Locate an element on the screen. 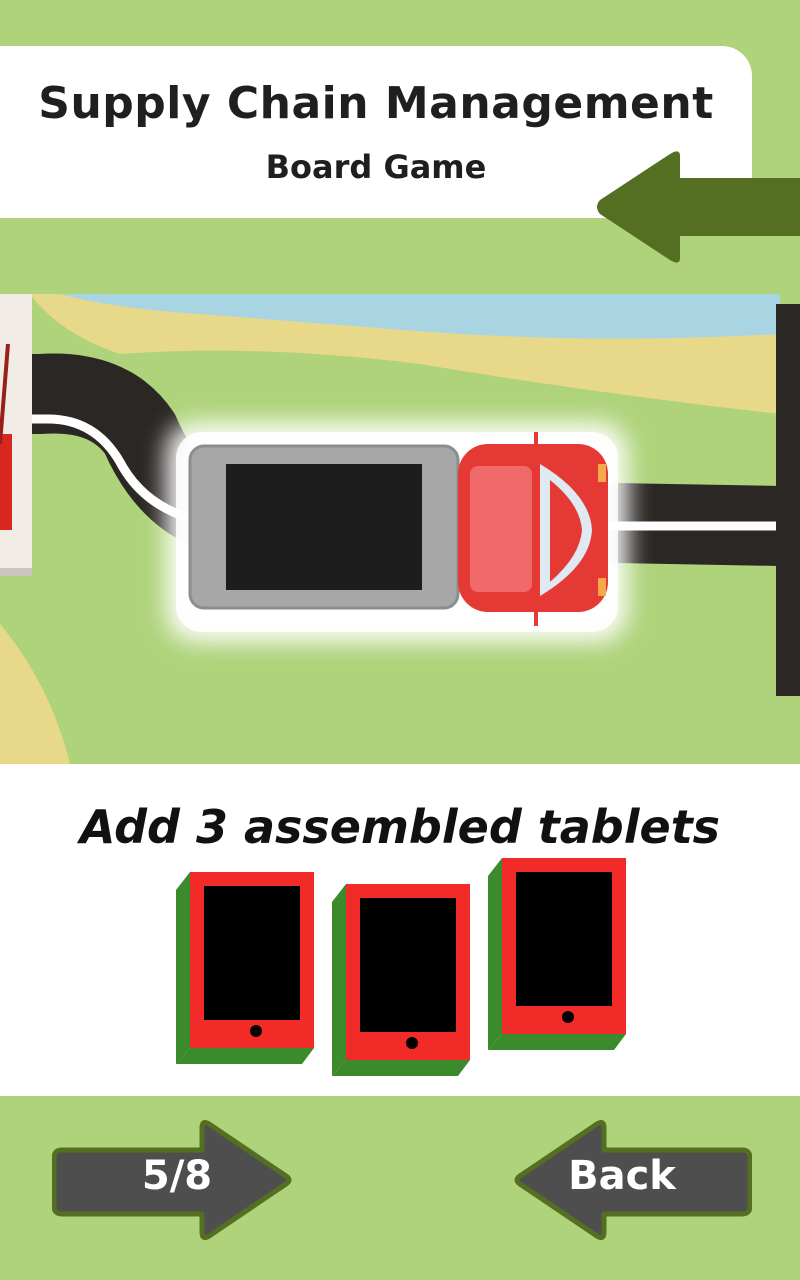 The height and width of the screenshot is (1280, 800). next-button: 5/8 is located at coordinates (174, 1180).